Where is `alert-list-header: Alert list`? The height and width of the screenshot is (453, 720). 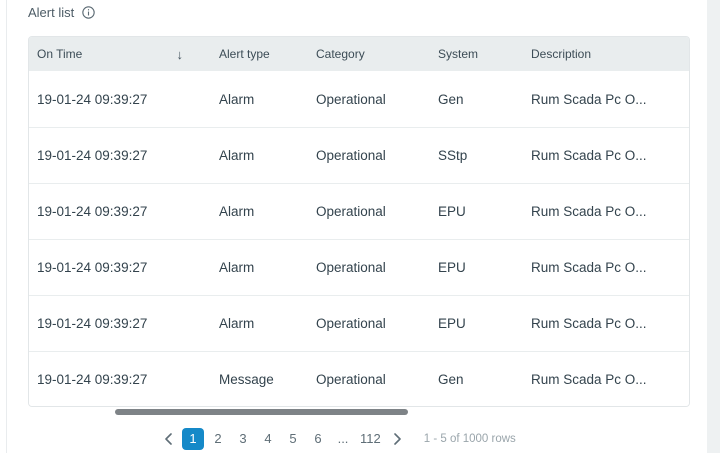
alert-list-header: Alert list is located at coordinates (61, 12).